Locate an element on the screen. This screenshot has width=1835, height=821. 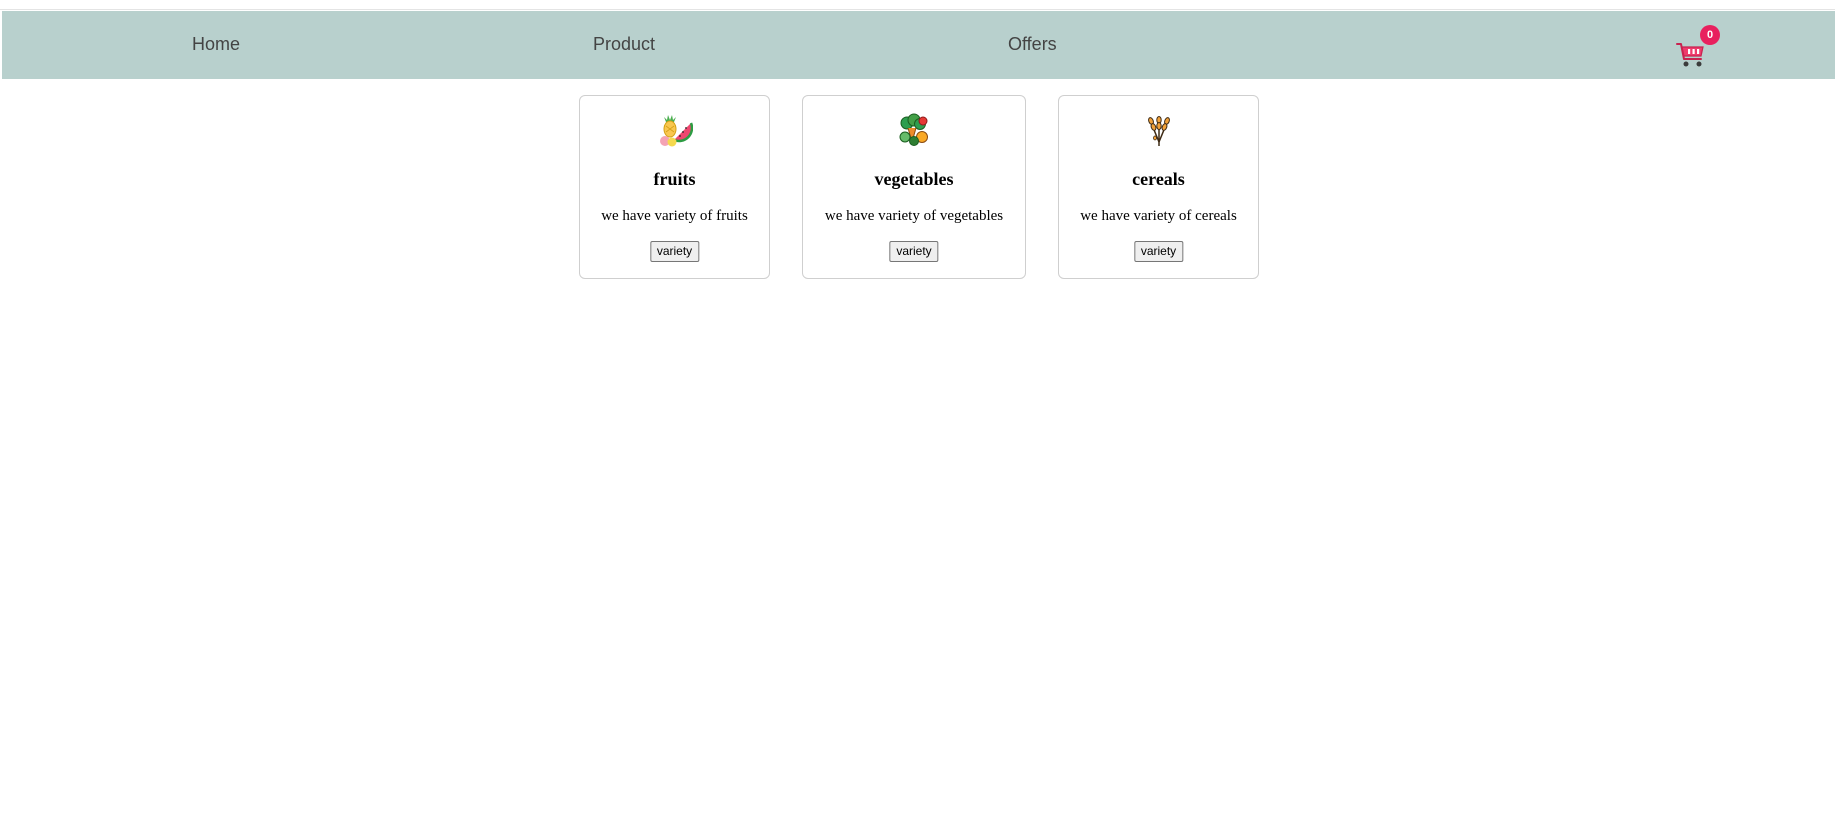
top-navbar: Home Product Offers 0 is located at coordinates (918, 45).